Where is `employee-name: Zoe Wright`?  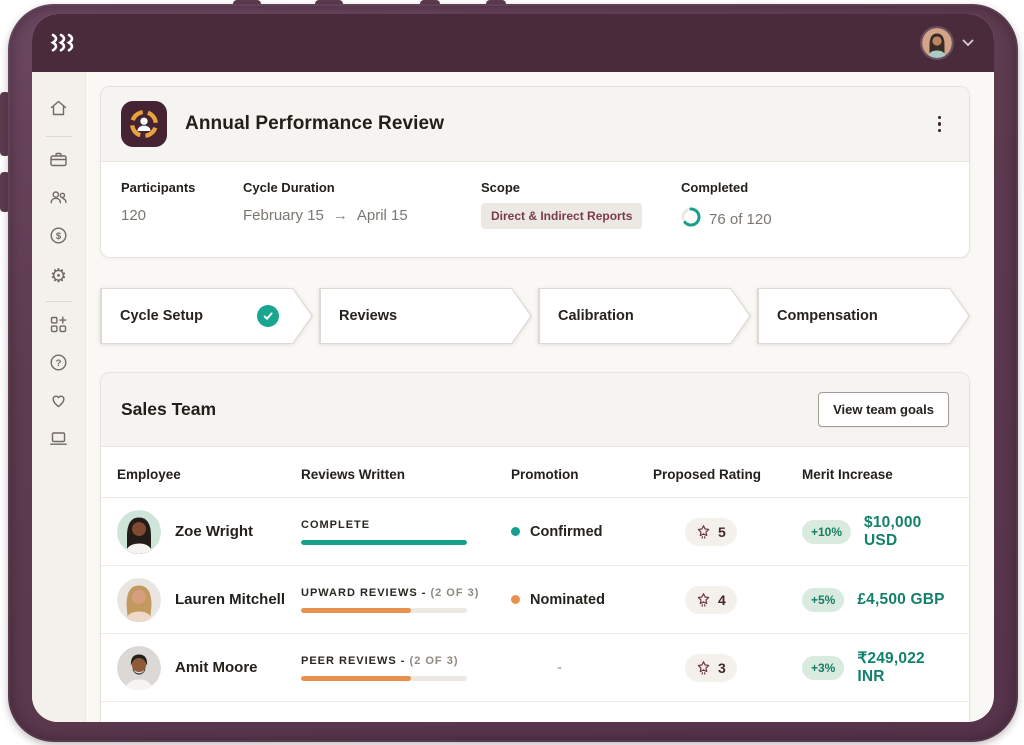
employee-name: Zoe Wright is located at coordinates (214, 531).